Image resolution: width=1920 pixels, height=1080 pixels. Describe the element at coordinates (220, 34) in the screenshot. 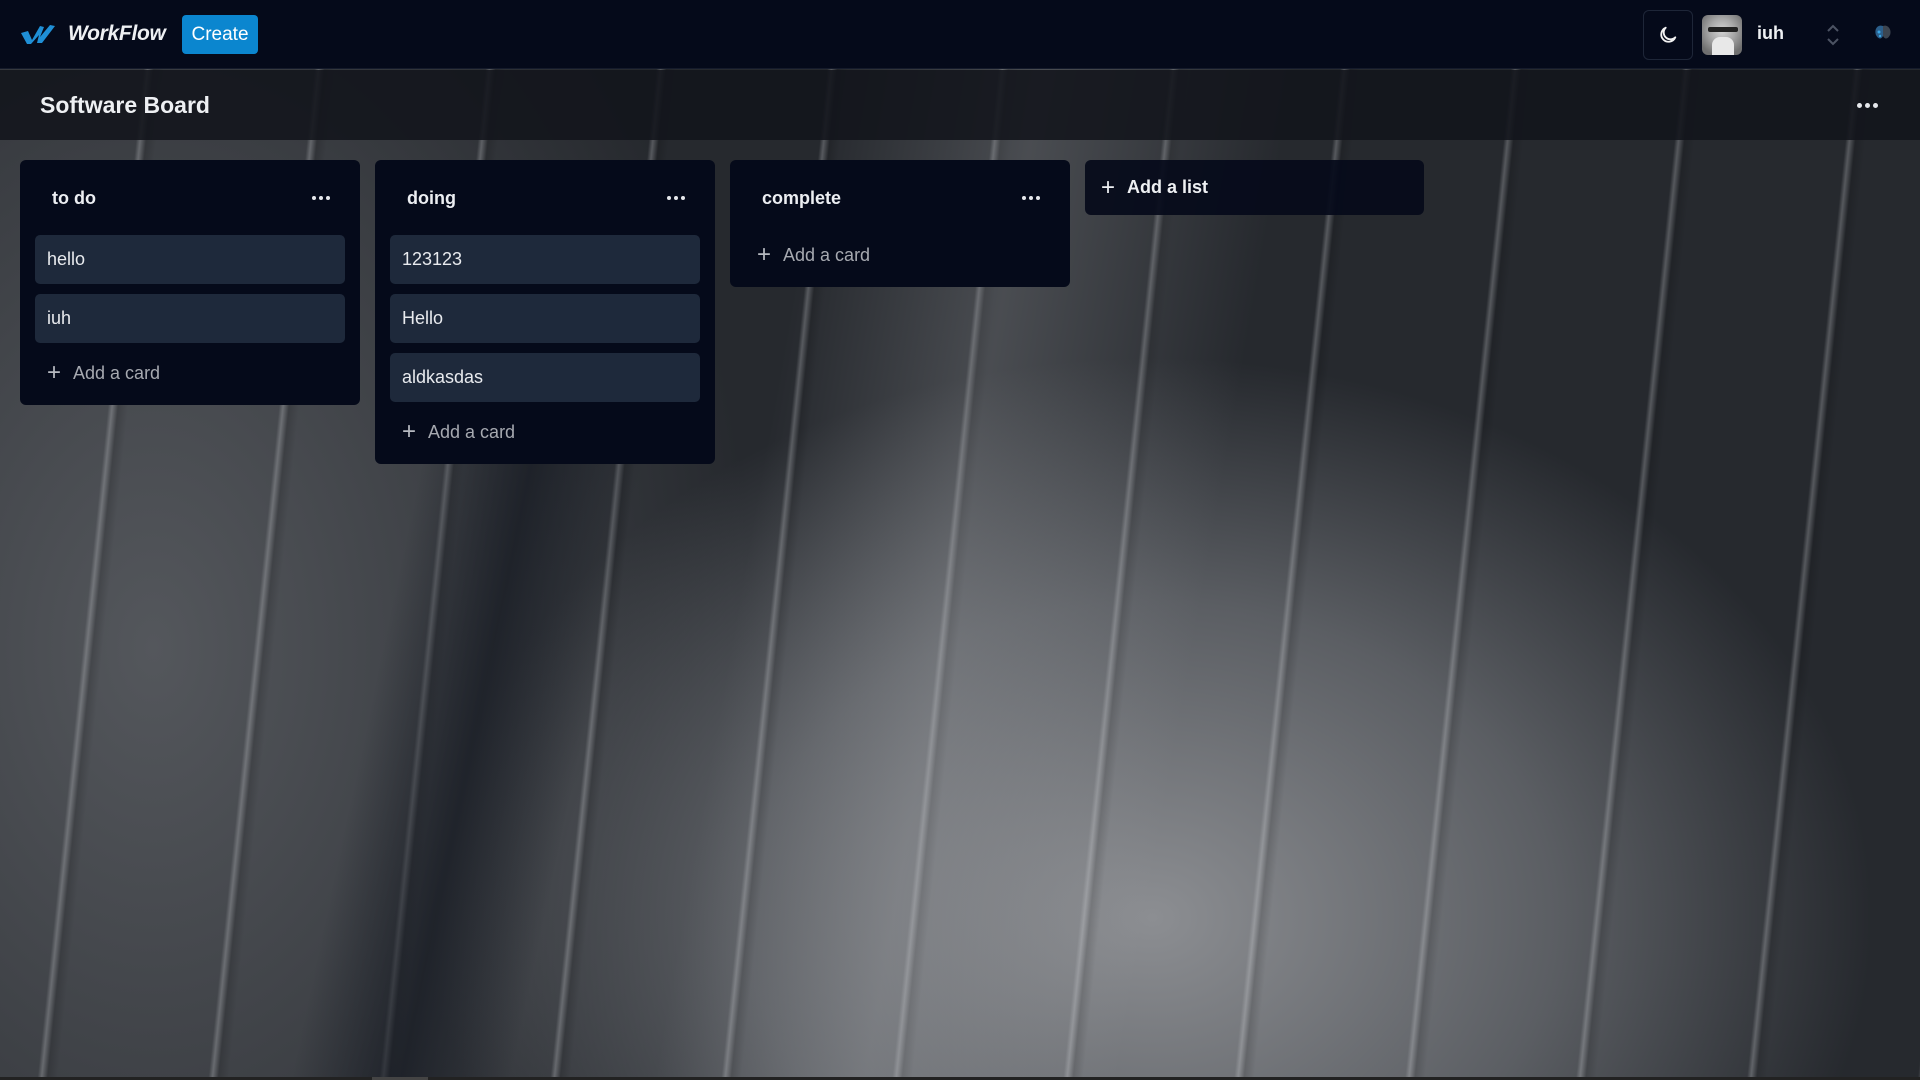

I see `create-button: Create` at that location.